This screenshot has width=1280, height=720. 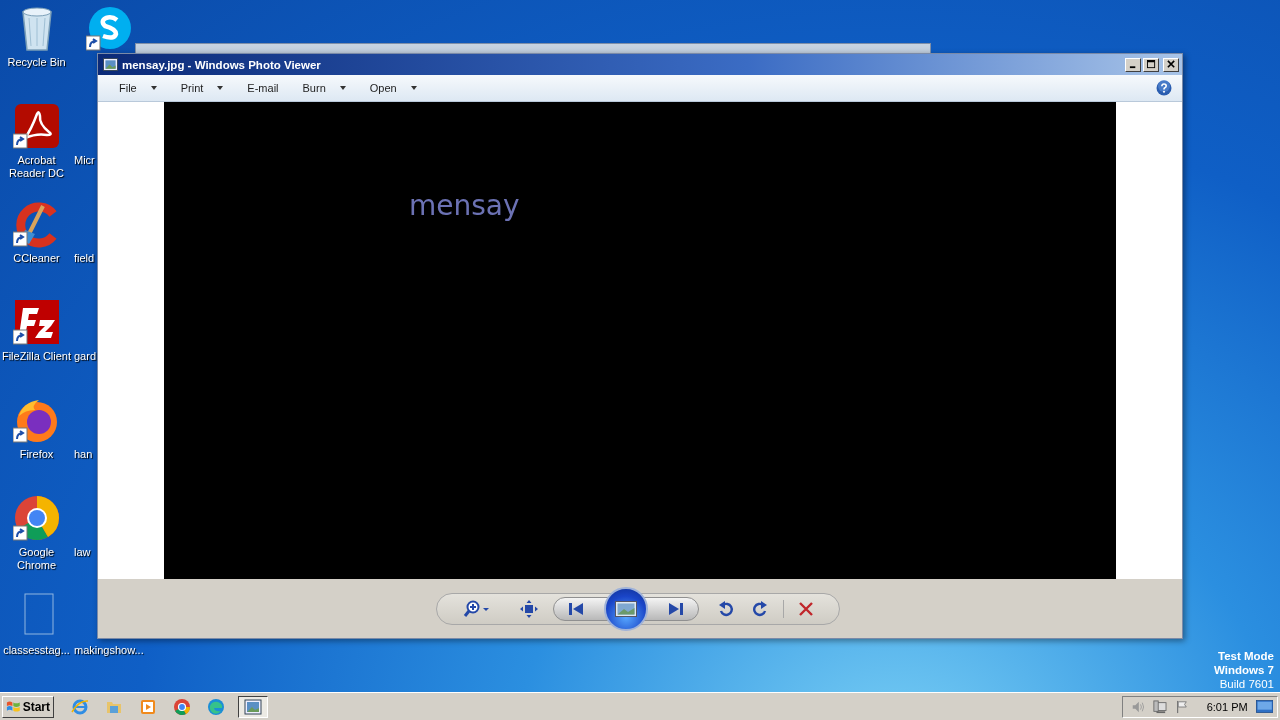 What do you see at coordinates (148, 706) in the screenshot?
I see `media-player-icon` at bounding box center [148, 706].